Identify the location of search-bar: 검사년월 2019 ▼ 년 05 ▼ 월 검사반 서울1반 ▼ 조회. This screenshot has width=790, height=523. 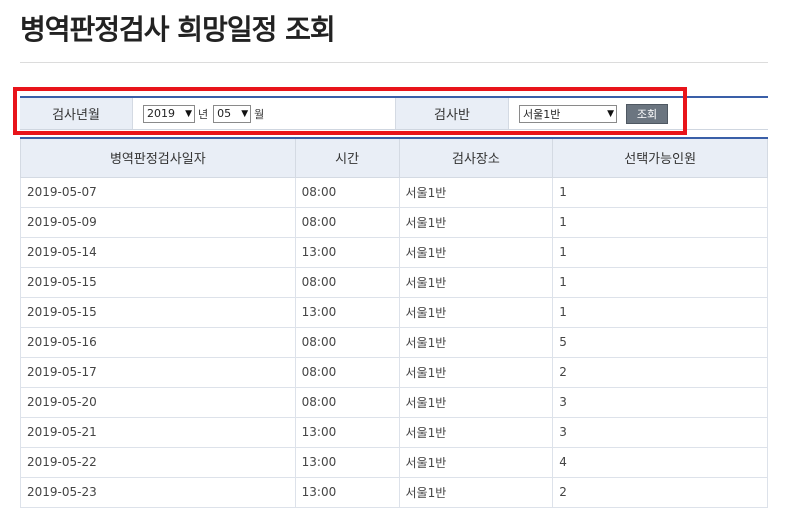
(394, 113).